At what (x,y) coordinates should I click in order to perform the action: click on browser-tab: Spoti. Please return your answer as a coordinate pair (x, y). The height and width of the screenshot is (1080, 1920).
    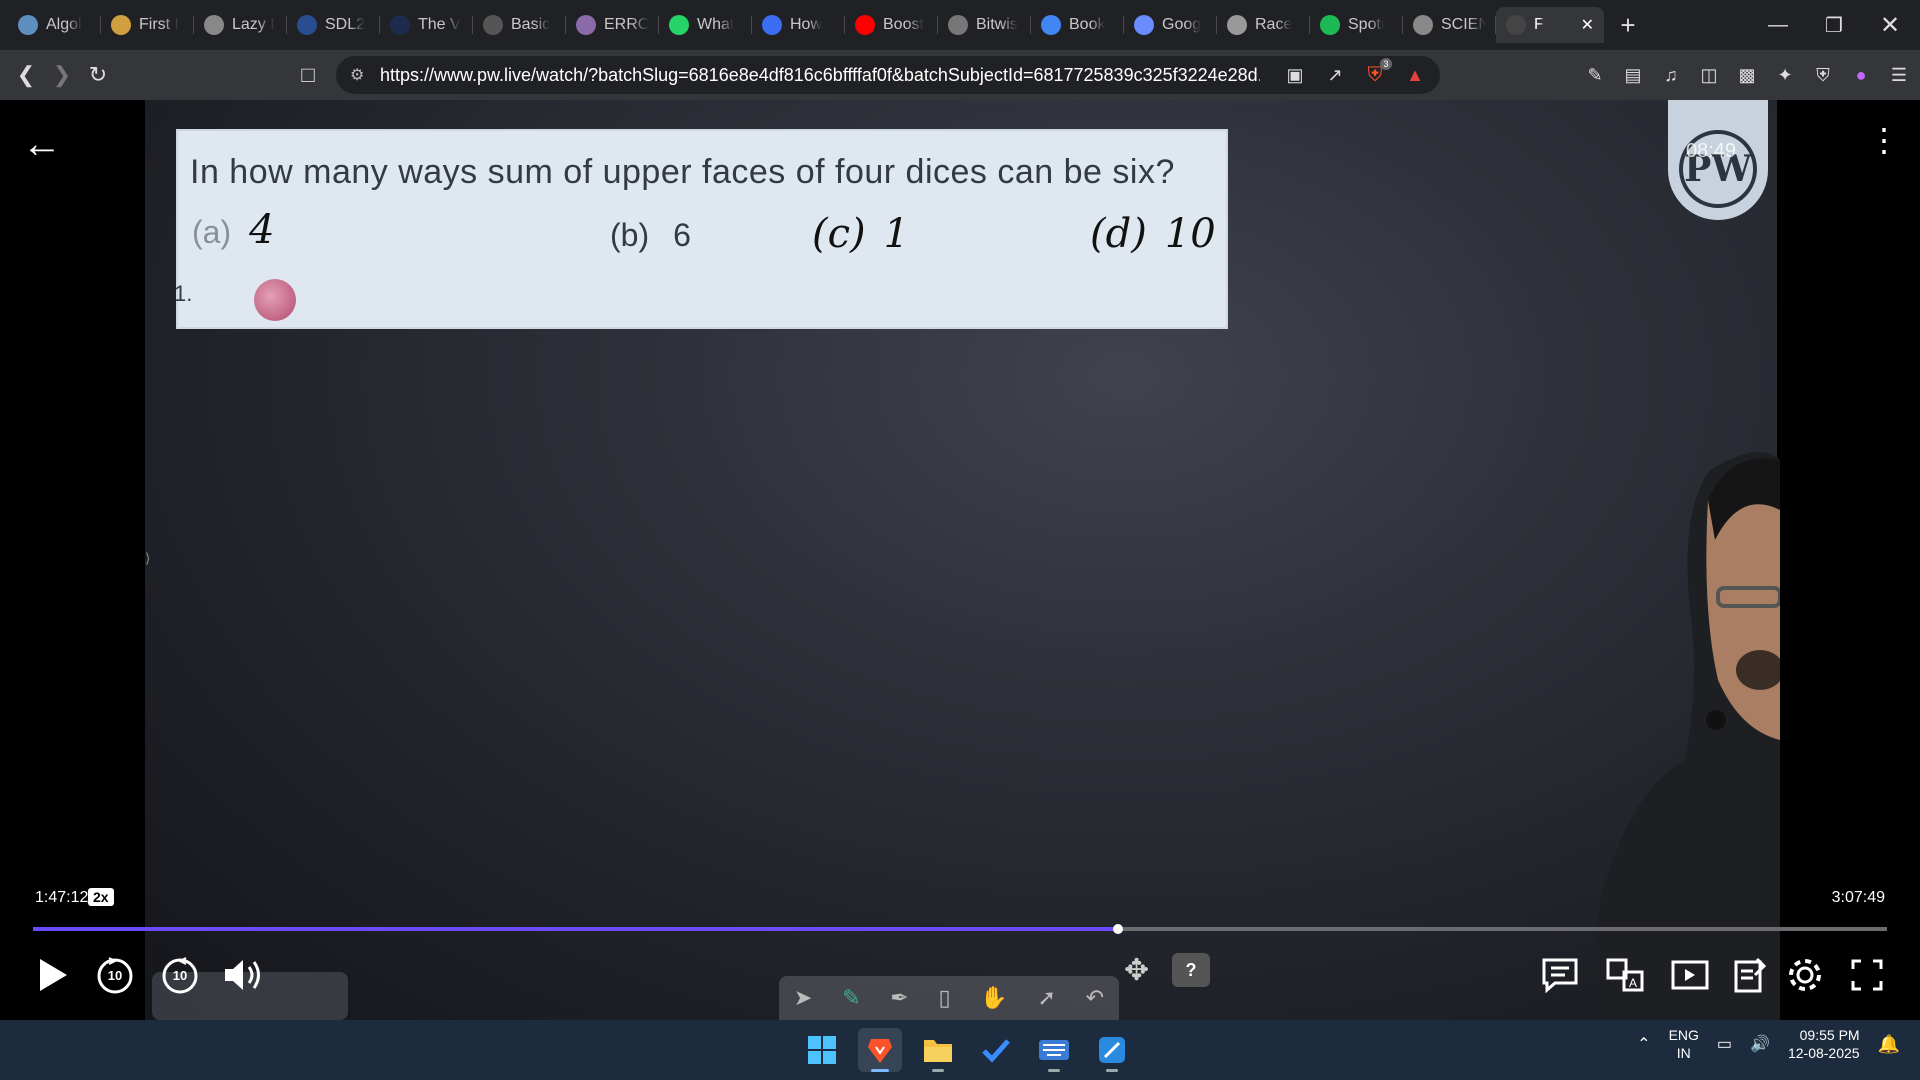
    Looking at the image, I should click on (1356, 25).